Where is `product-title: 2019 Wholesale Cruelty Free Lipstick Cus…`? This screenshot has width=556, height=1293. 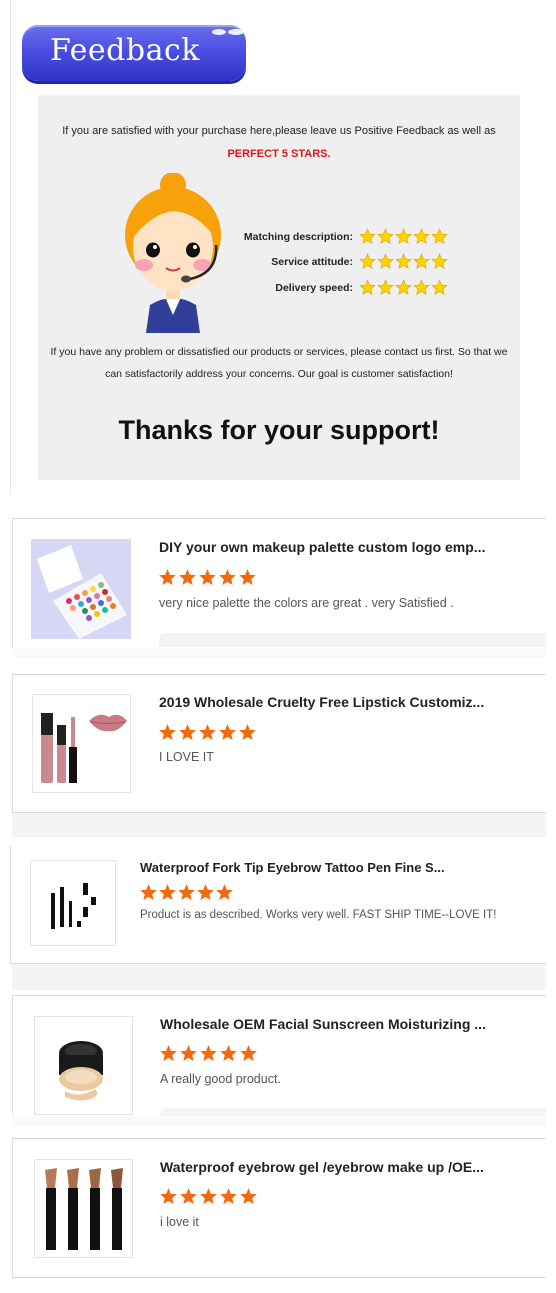 product-title: 2019 Wholesale Cruelty Free Lipstick Cus… is located at coordinates (321, 702).